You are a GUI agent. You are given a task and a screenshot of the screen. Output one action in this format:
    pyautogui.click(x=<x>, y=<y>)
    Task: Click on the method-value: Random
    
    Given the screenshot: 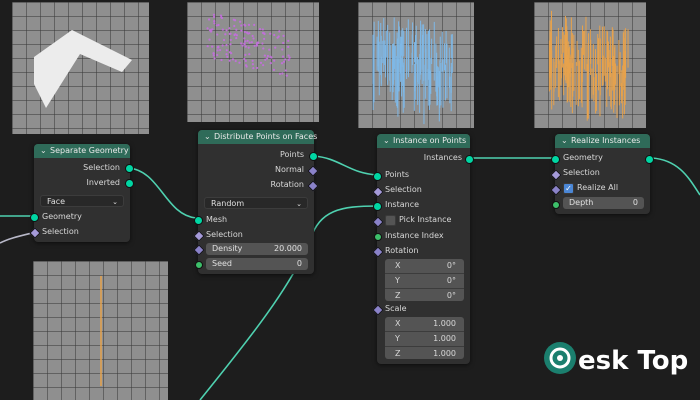 What is the action you would take?
    pyautogui.click(x=228, y=203)
    